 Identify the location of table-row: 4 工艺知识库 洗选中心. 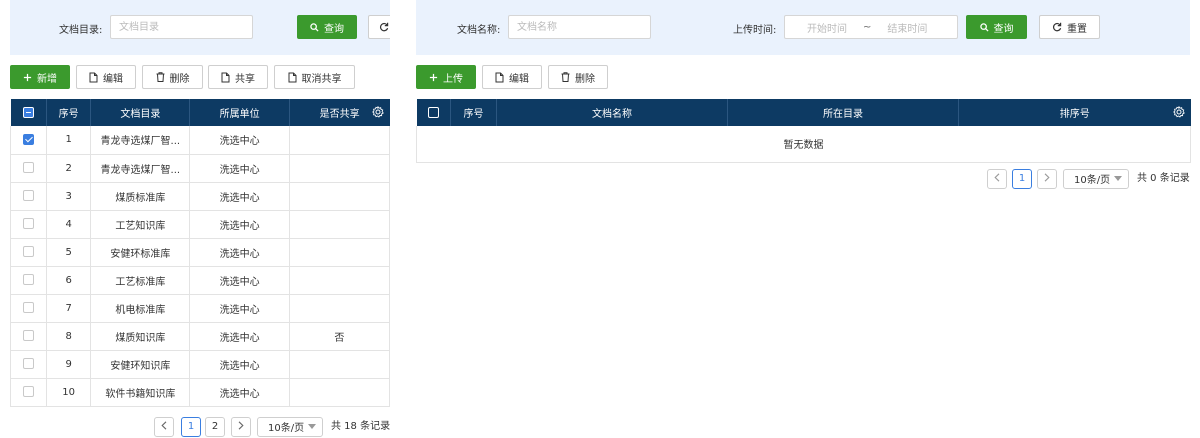
(200, 224).